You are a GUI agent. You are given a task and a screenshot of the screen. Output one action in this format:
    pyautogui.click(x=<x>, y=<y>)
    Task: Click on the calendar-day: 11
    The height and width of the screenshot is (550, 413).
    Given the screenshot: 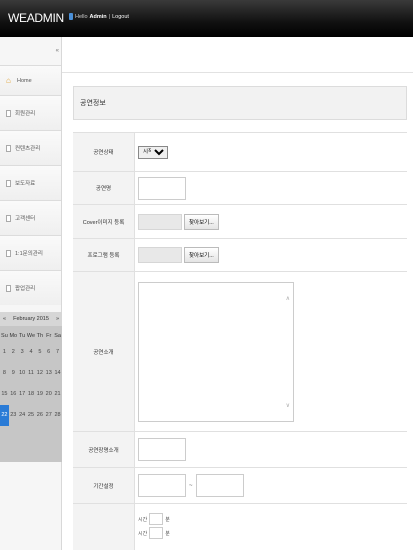 What is the action you would take?
    pyautogui.click(x=31, y=373)
    